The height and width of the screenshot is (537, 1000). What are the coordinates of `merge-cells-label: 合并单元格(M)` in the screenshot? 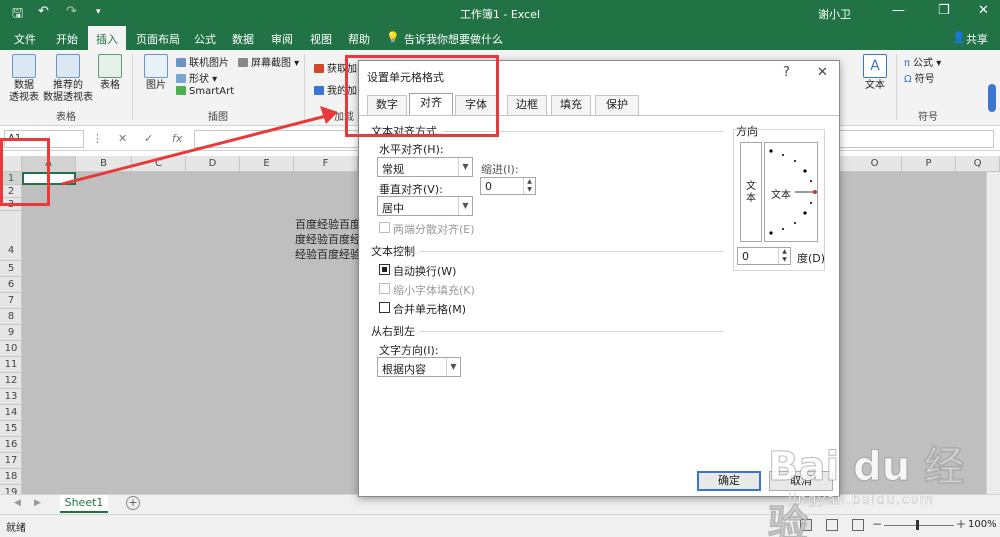 It's located at (430, 309).